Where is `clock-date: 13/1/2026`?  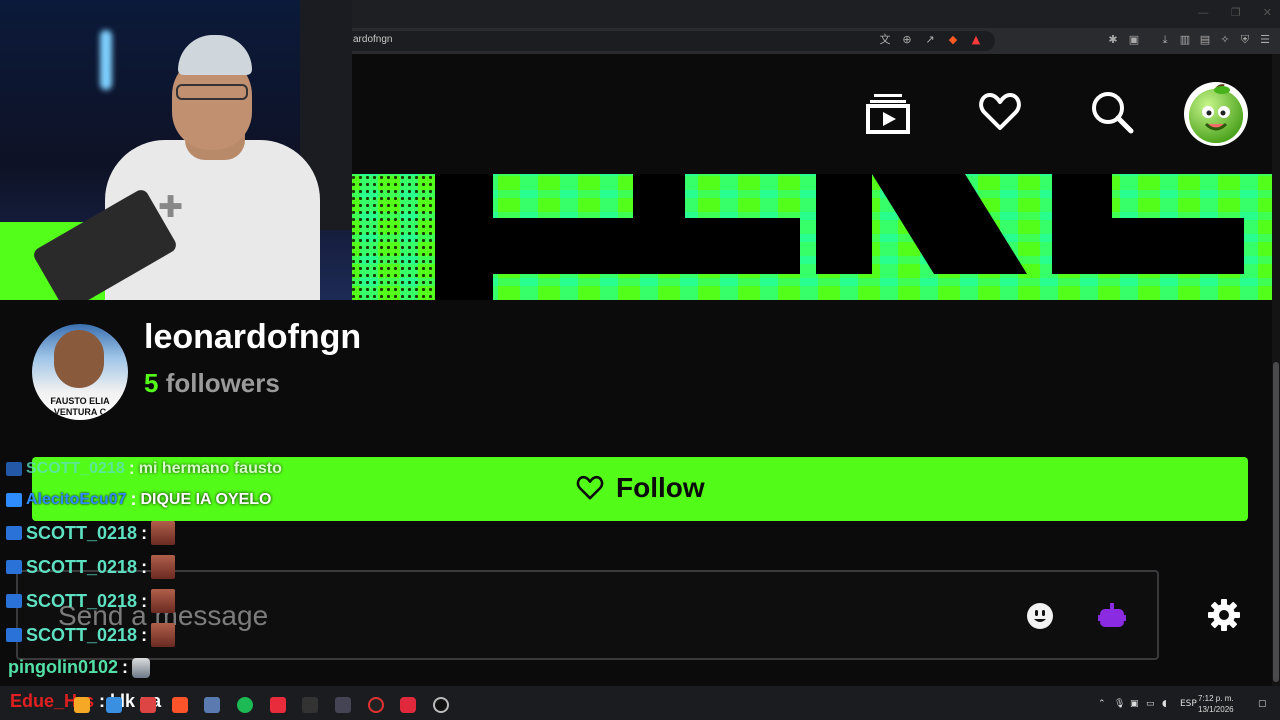
clock-date: 13/1/2026 is located at coordinates (1216, 709).